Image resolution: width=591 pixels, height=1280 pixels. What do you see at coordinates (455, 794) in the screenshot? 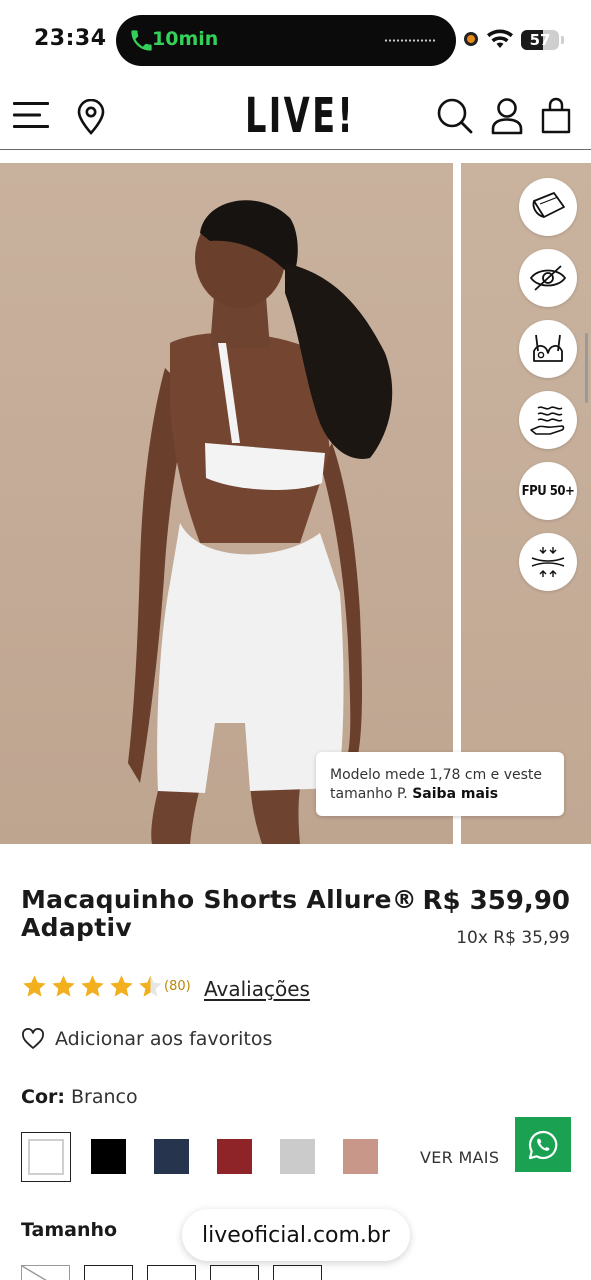
I see `model-note-link: Saiba mais` at bounding box center [455, 794].